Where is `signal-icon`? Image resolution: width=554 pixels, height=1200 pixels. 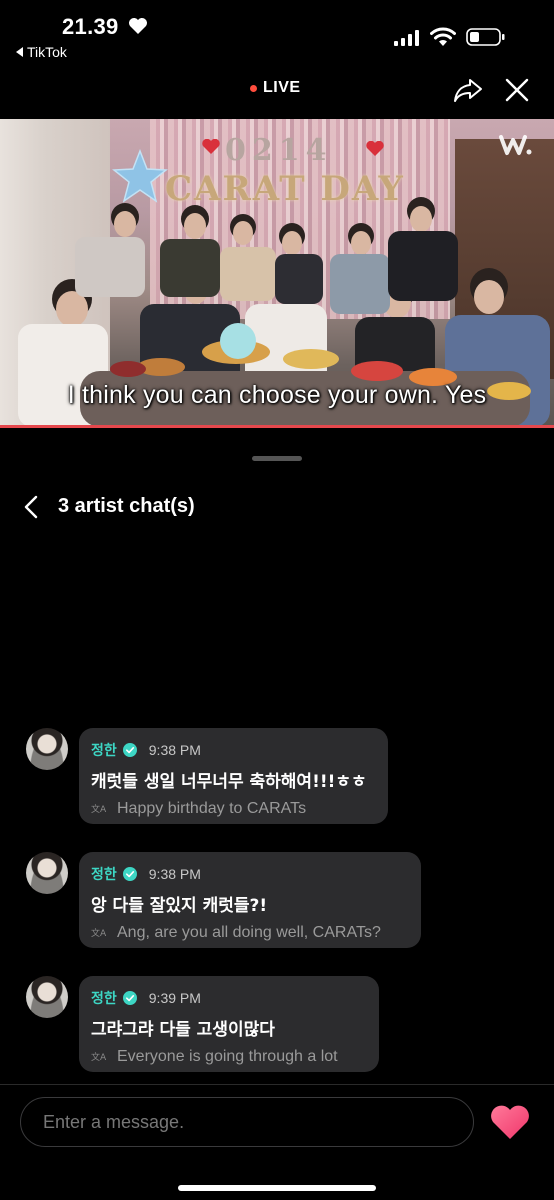 signal-icon is located at coordinates (406, 38).